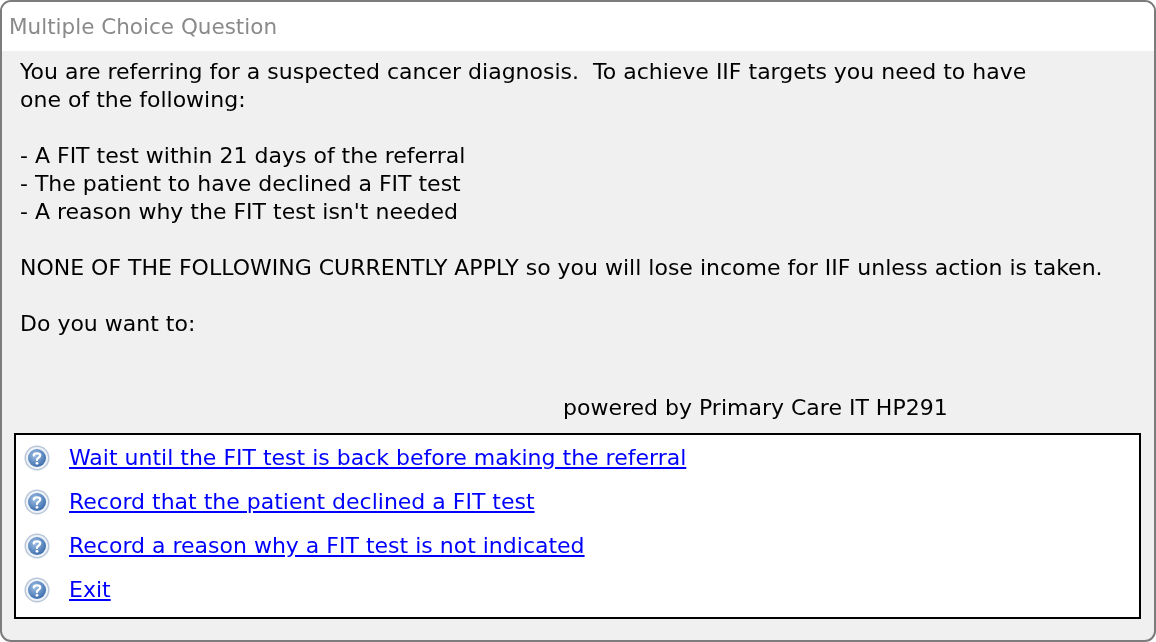 Image resolution: width=1156 pixels, height=642 pixels. What do you see at coordinates (241, 184) in the screenshot?
I see `bullet-item: - The patient to have declined a FIT test` at bounding box center [241, 184].